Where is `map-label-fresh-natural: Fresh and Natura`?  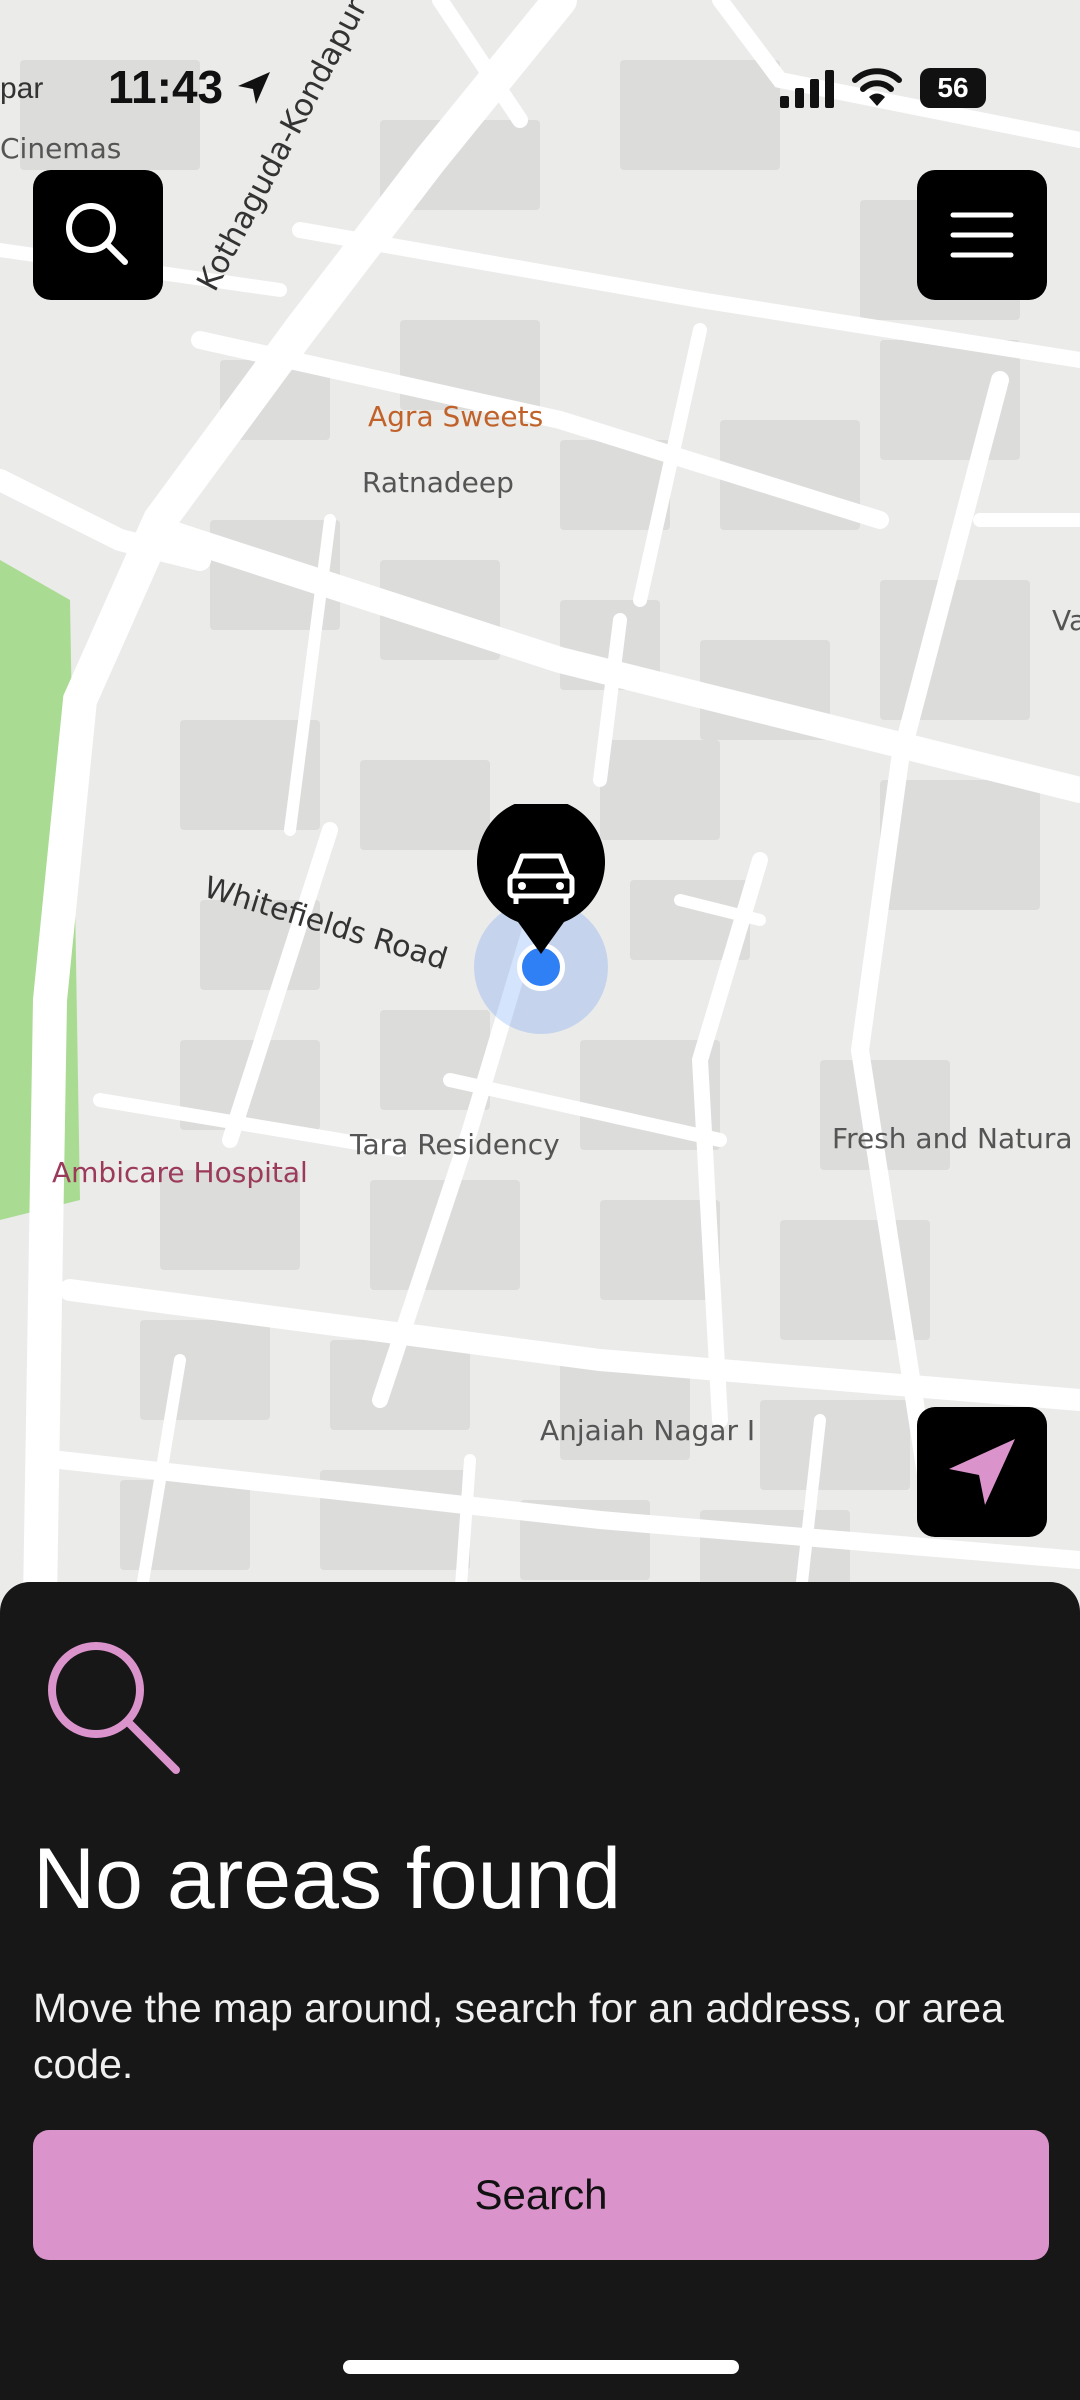 map-label-fresh-natural: Fresh and Natura is located at coordinates (952, 1138).